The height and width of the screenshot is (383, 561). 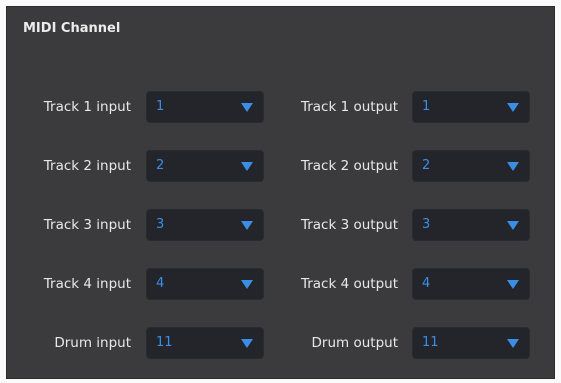 What do you see at coordinates (426, 283) in the screenshot?
I see `track-4-output-value: 4` at bounding box center [426, 283].